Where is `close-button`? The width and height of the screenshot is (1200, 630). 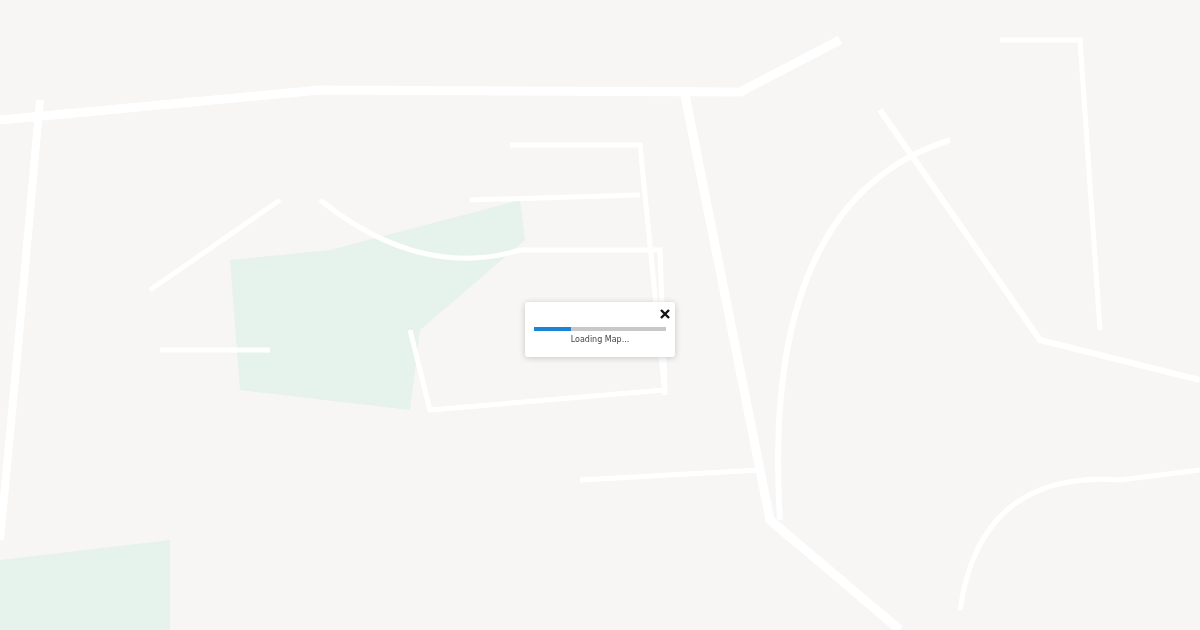
close-button is located at coordinates (664, 313).